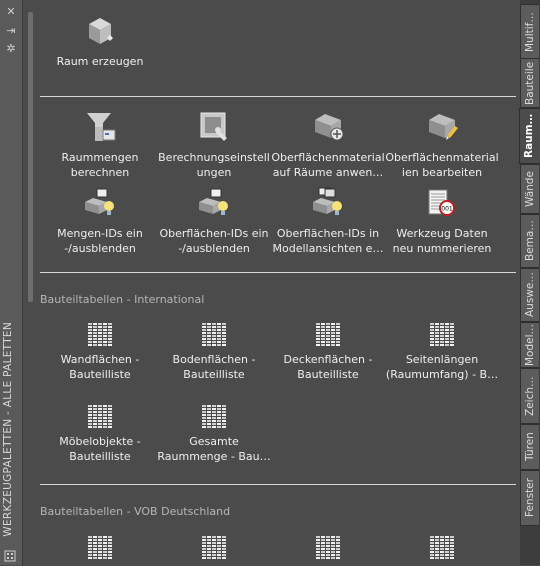 Image resolution: width=540 pixels, height=566 pixels. What do you see at coordinates (8, 429) in the screenshot?
I see `palette-title: WERKZEUGPALETTEN - ALLE PALETTEN` at bounding box center [8, 429].